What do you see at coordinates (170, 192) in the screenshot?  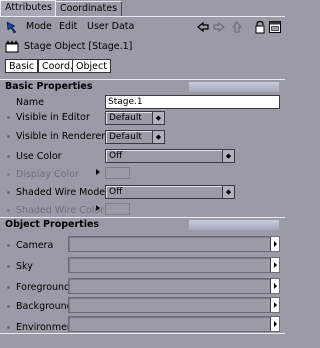 I see `shaded-wire-mode-dropdown: Off ◆` at bounding box center [170, 192].